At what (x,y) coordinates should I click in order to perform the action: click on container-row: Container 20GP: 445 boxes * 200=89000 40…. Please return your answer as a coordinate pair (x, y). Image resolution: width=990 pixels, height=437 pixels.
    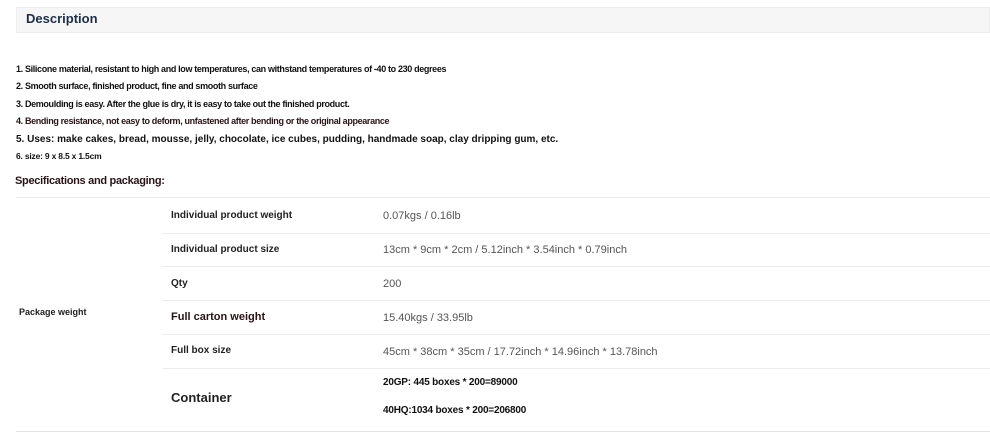
    Looking at the image, I should click on (576, 400).